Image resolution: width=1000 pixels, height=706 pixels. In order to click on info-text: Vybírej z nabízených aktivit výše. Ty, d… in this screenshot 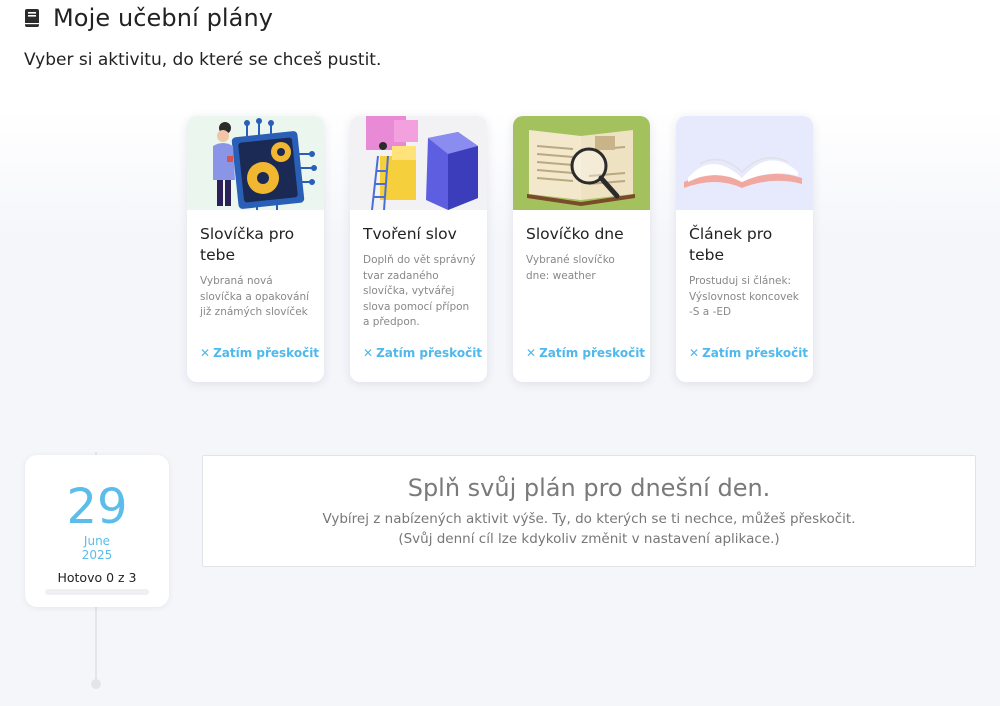, I will do `click(589, 519)`.